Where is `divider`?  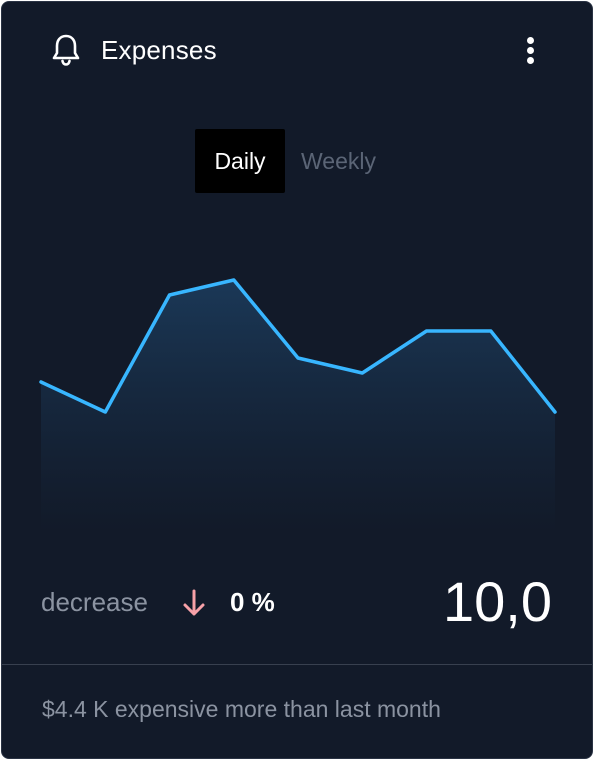
divider is located at coordinates (297, 664).